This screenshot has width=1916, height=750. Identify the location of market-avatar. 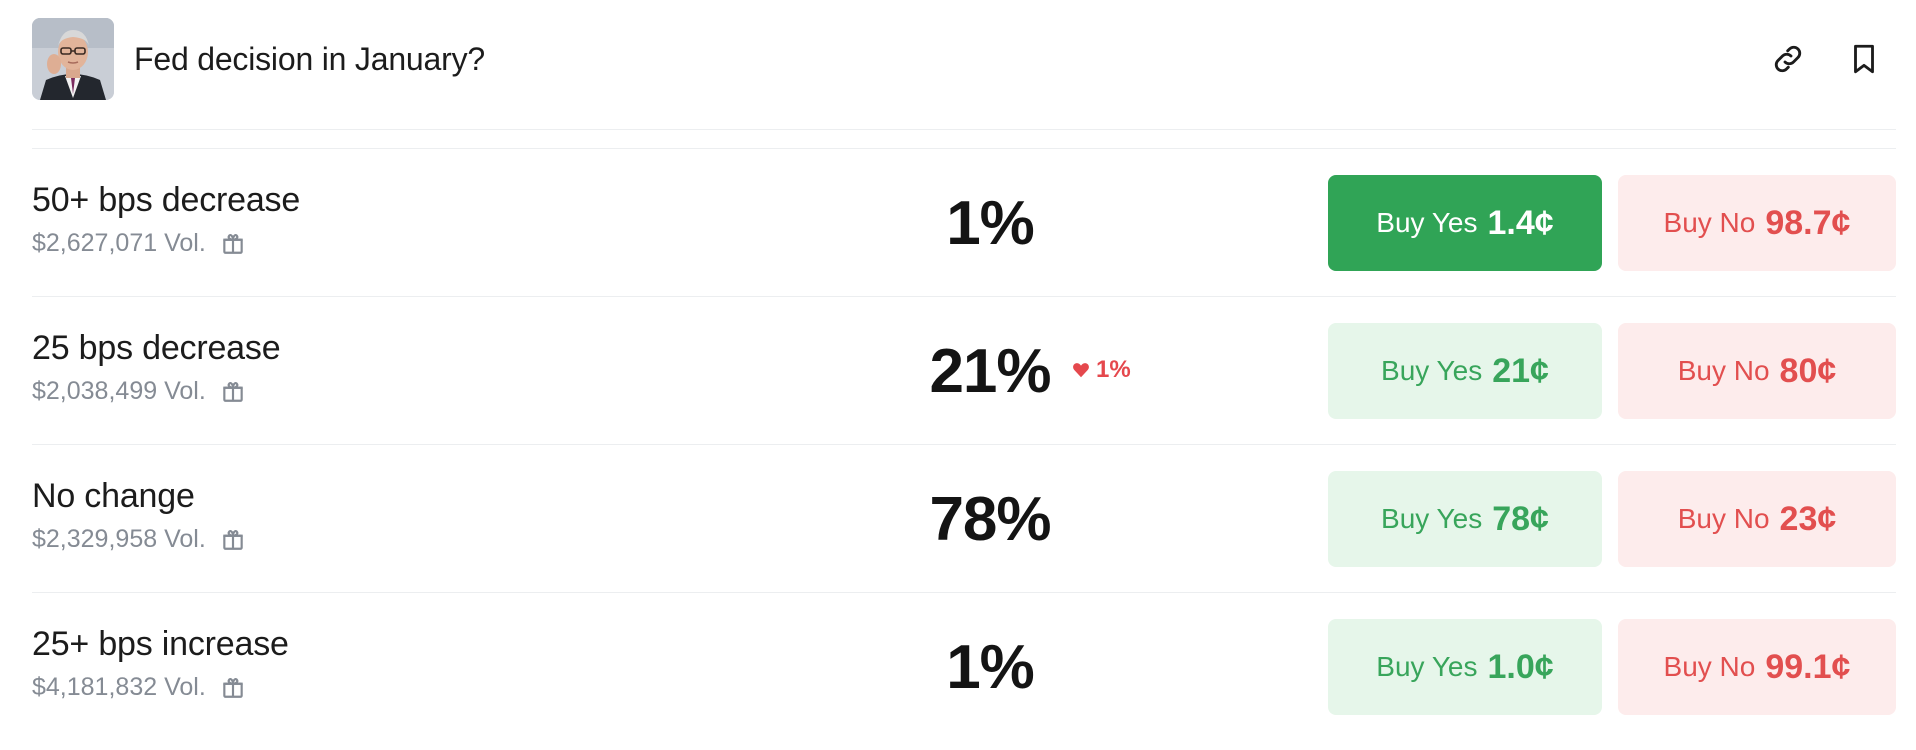
(73, 59).